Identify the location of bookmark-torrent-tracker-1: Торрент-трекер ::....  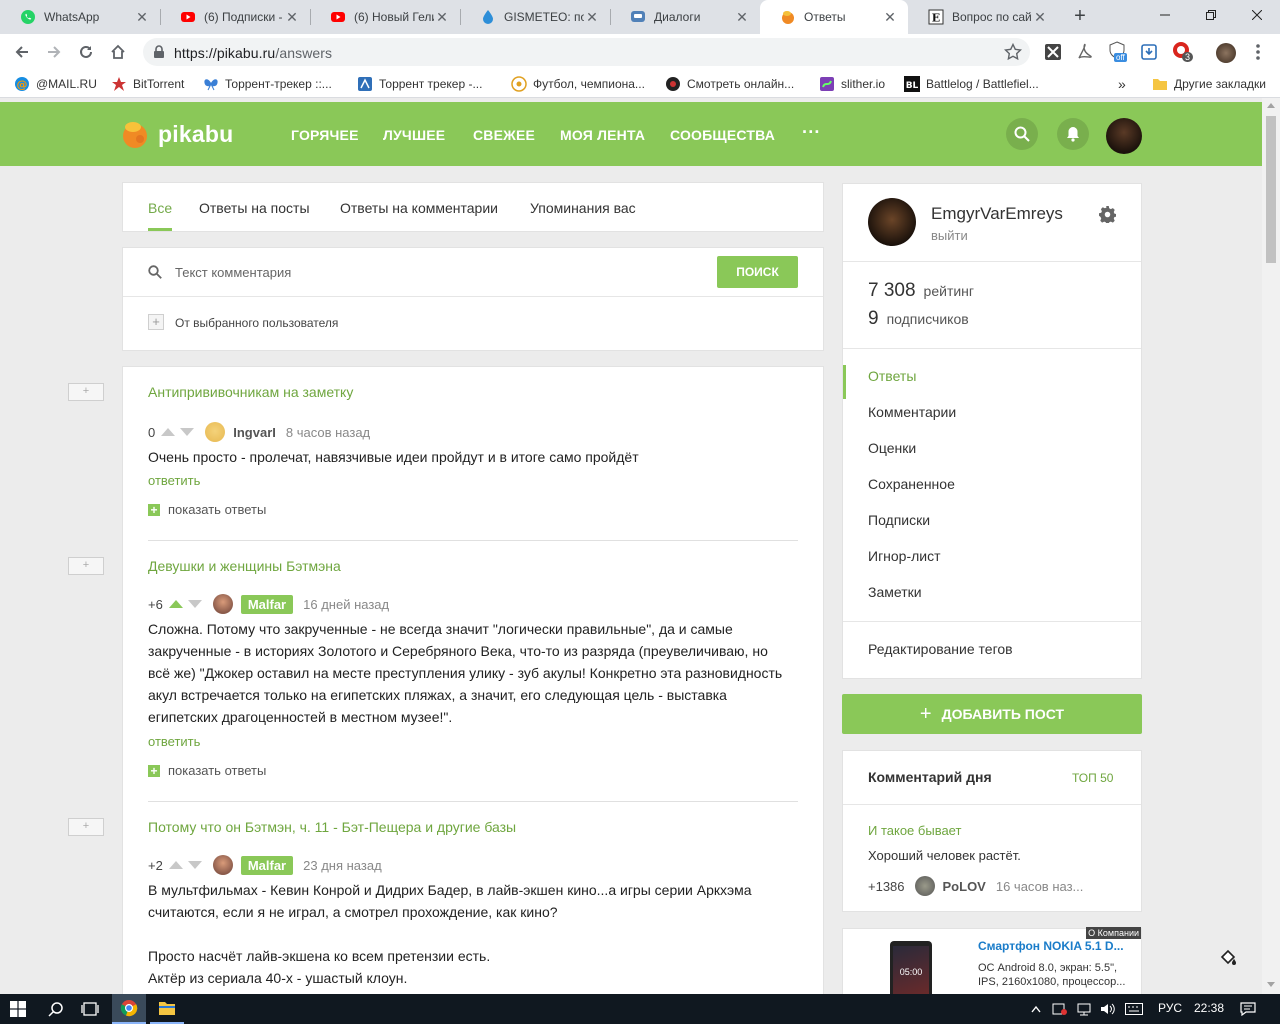
(267, 84).